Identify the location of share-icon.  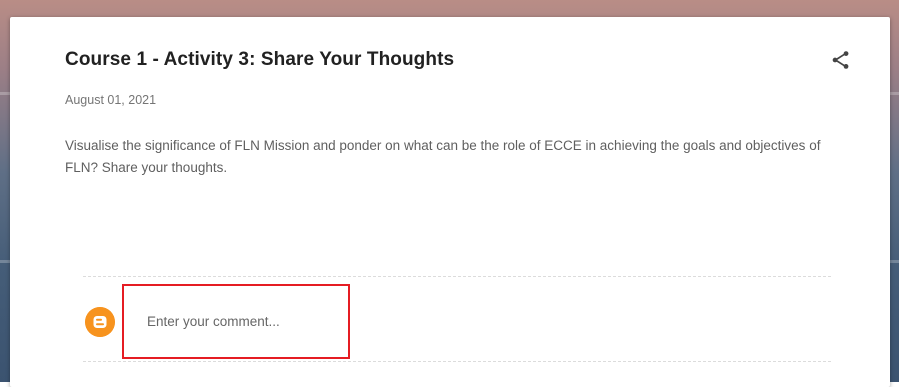
(841, 60).